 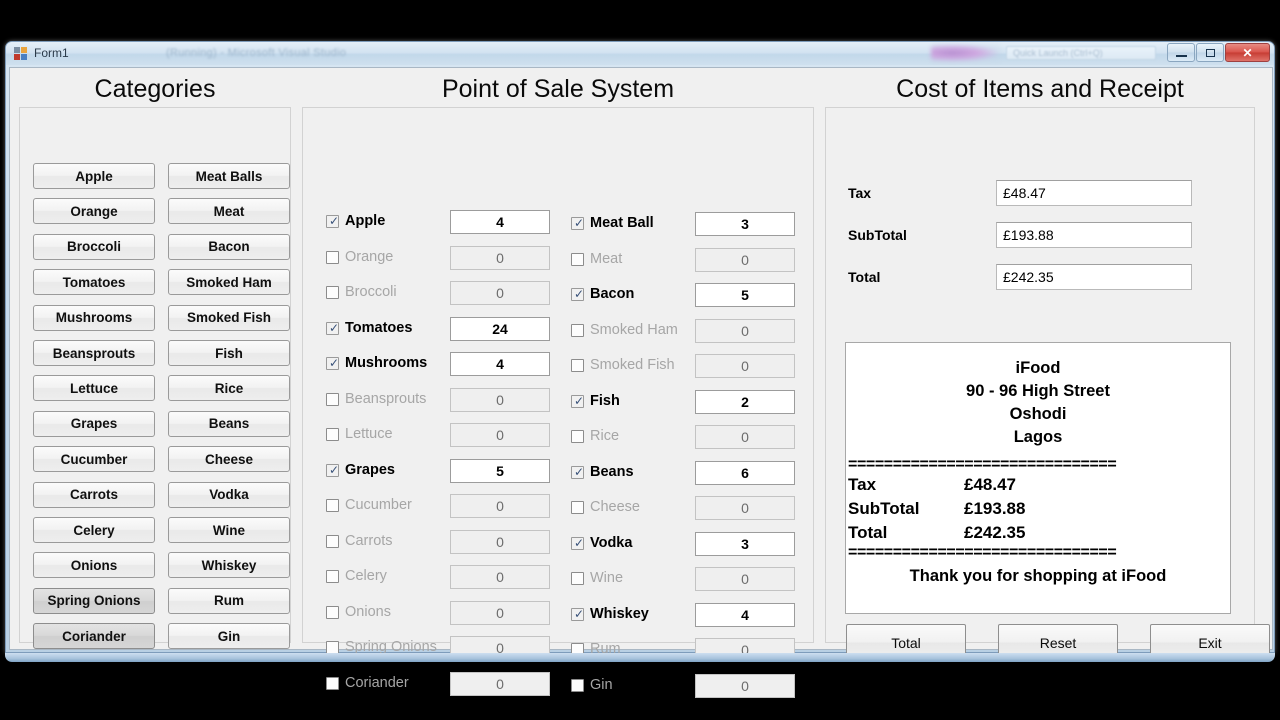 What do you see at coordinates (94, 246) in the screenshot?
I see `category-button-broccoli: Broccoli` at bounding box center [94, 246].